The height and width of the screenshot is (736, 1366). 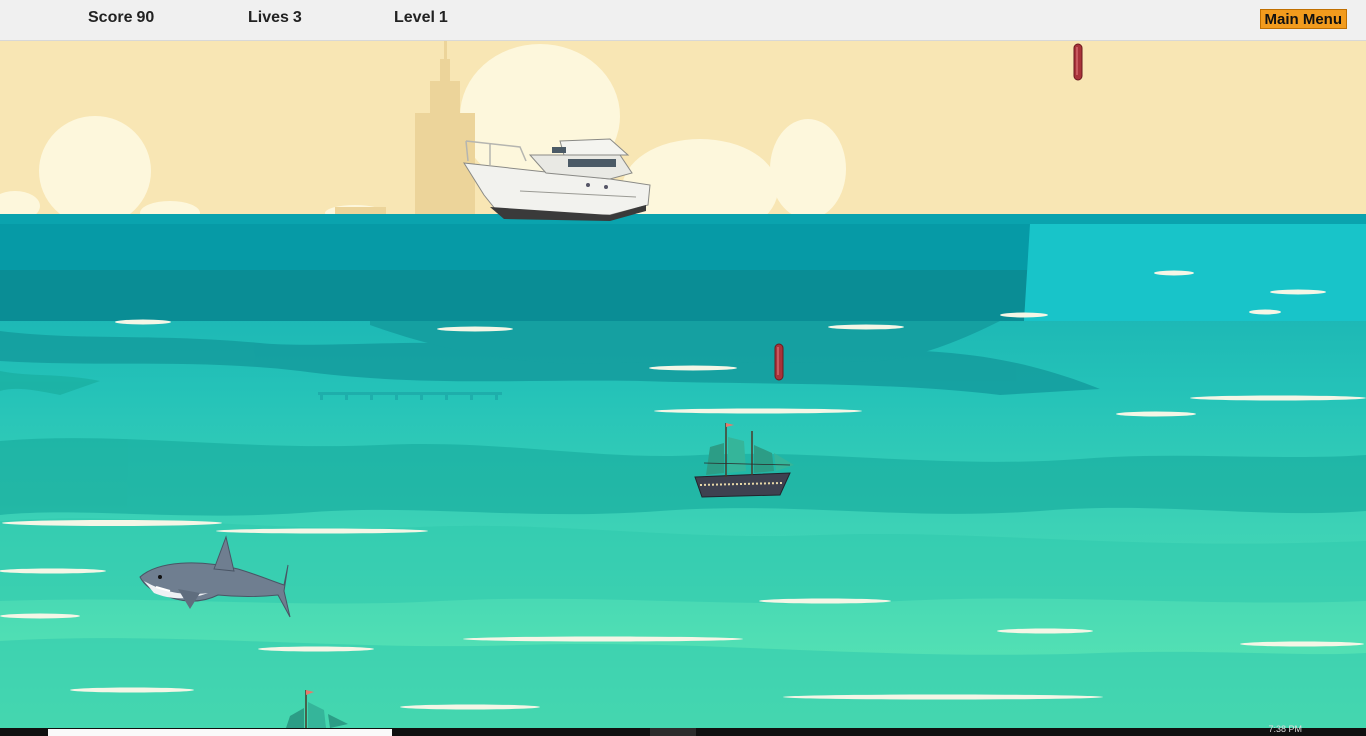 I want to click on lives-value: 3, so click(x=297, y=17).